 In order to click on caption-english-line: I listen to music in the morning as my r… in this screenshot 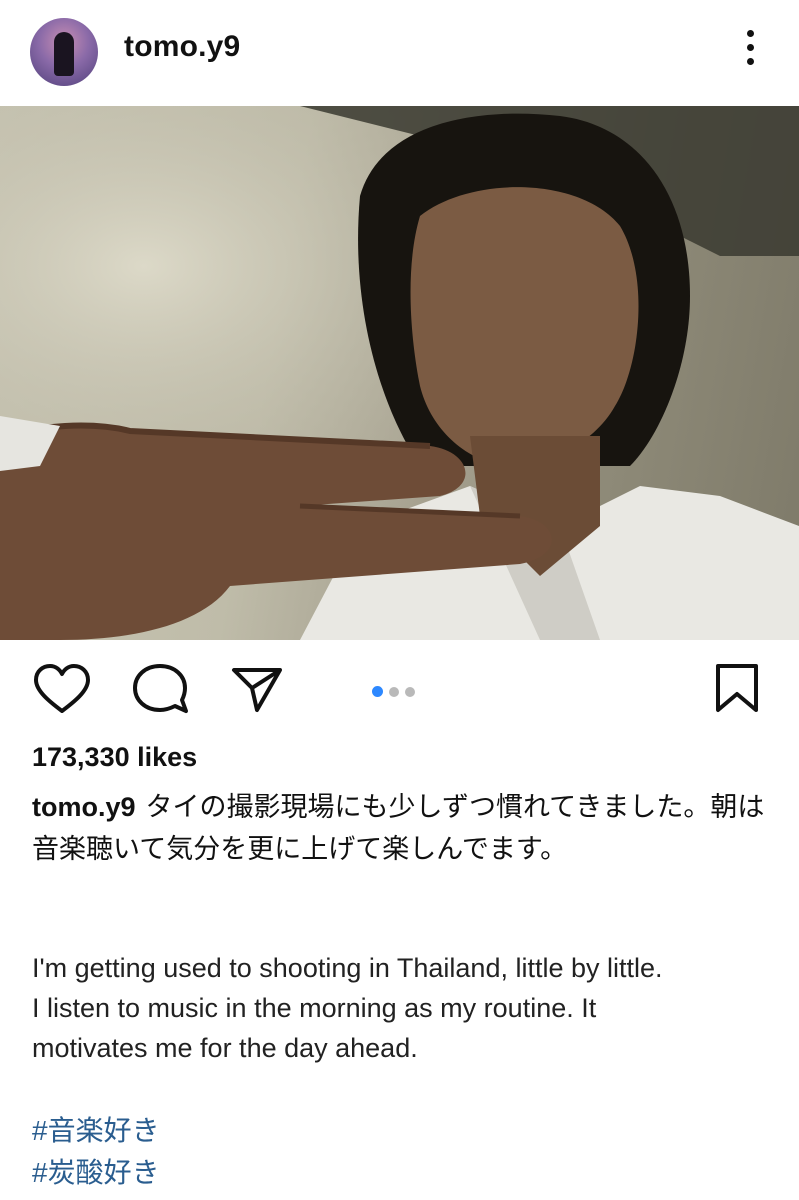, I will do `click(314, 1008)`.